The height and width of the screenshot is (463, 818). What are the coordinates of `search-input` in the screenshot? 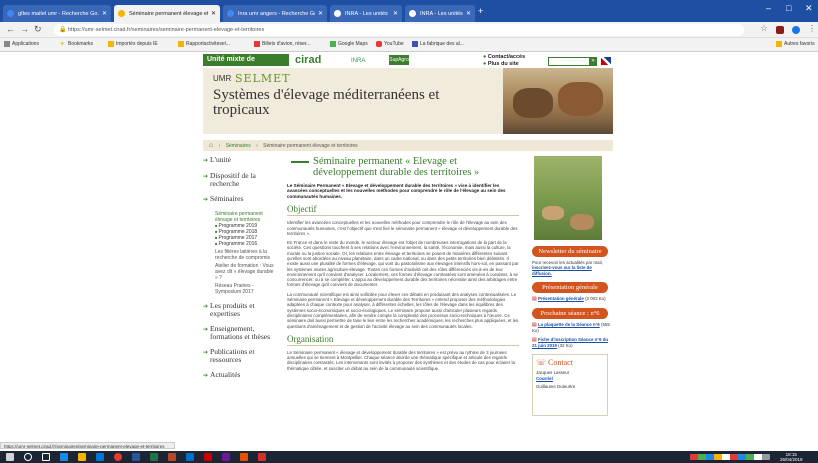 It's located at (570, 61).